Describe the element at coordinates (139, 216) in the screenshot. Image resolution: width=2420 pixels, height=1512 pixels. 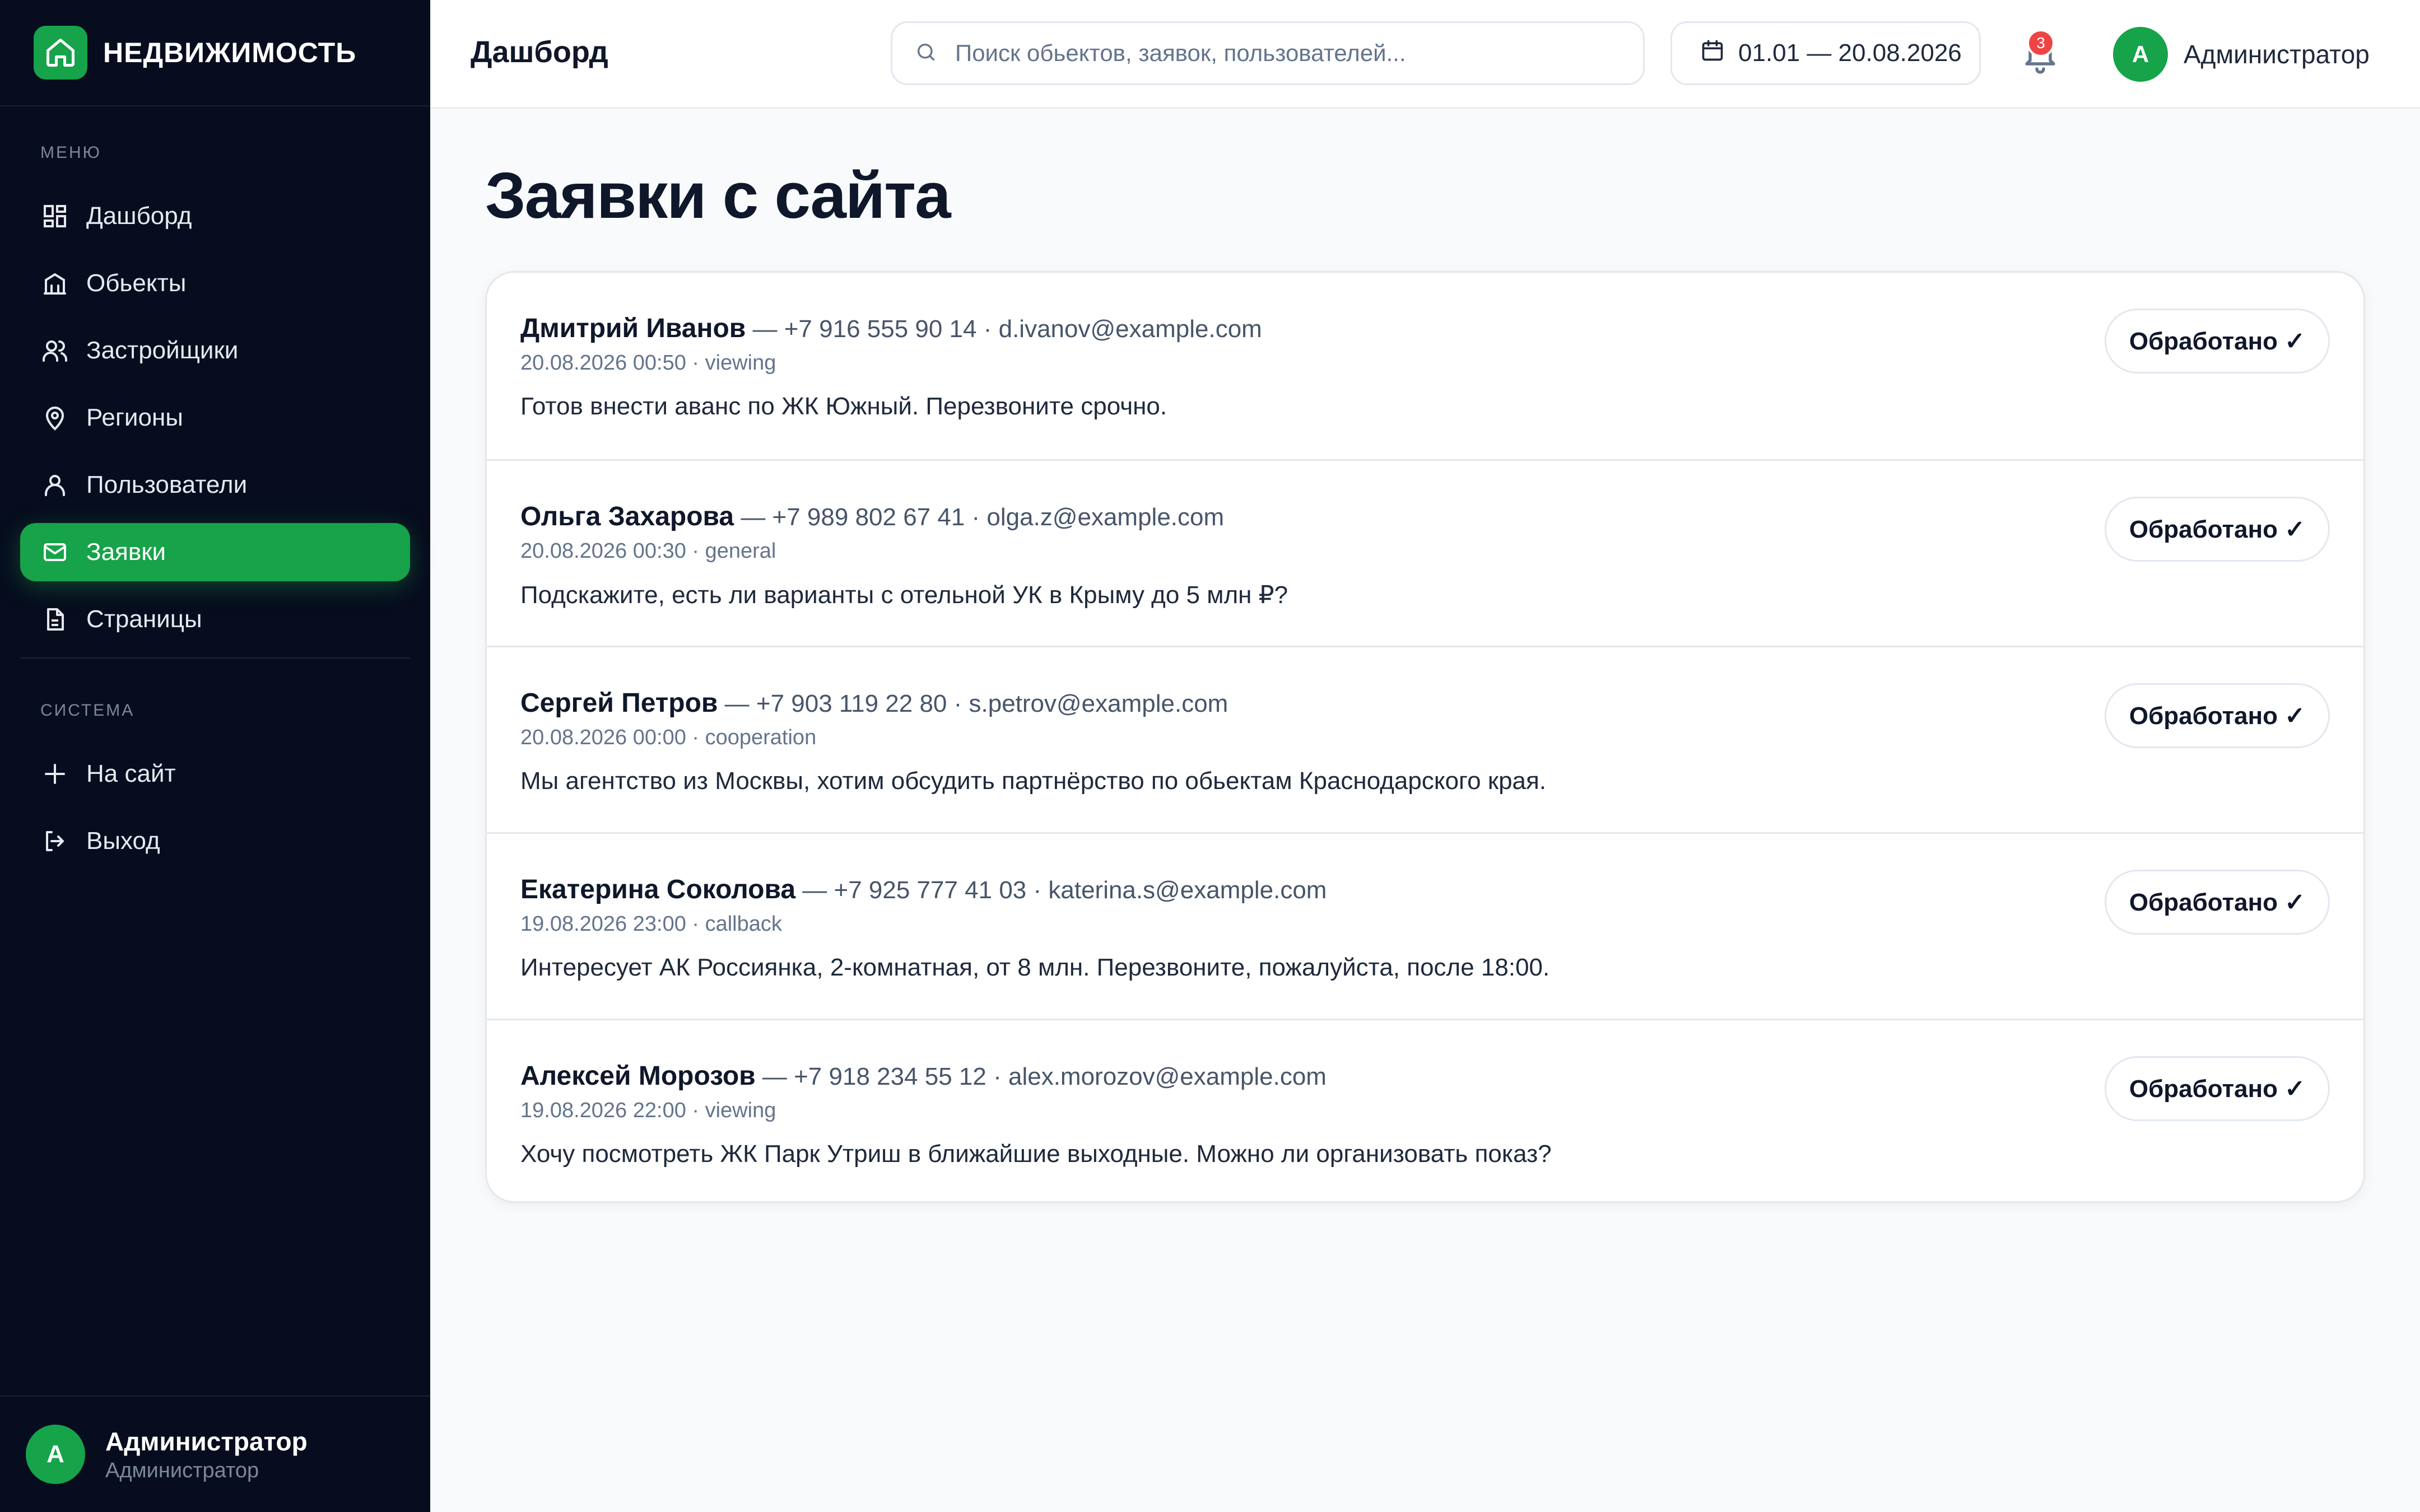
I see `sidebar-item-label: Дашборд` at that location.